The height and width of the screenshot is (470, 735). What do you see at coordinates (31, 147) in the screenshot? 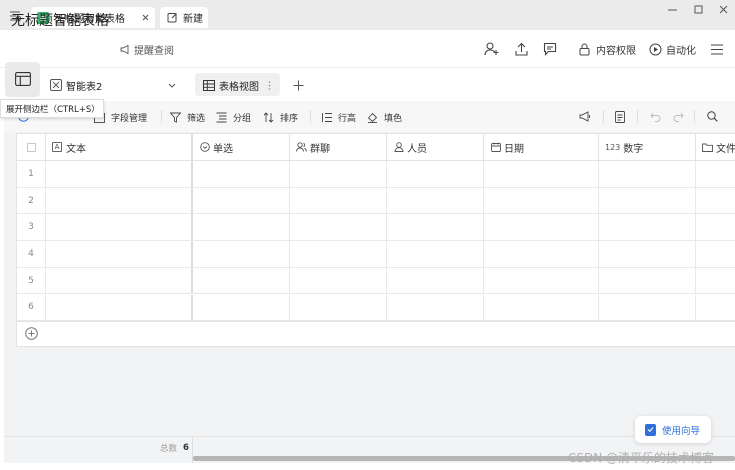
I see `select-all-checkbox` at bounding box center [31, 147].